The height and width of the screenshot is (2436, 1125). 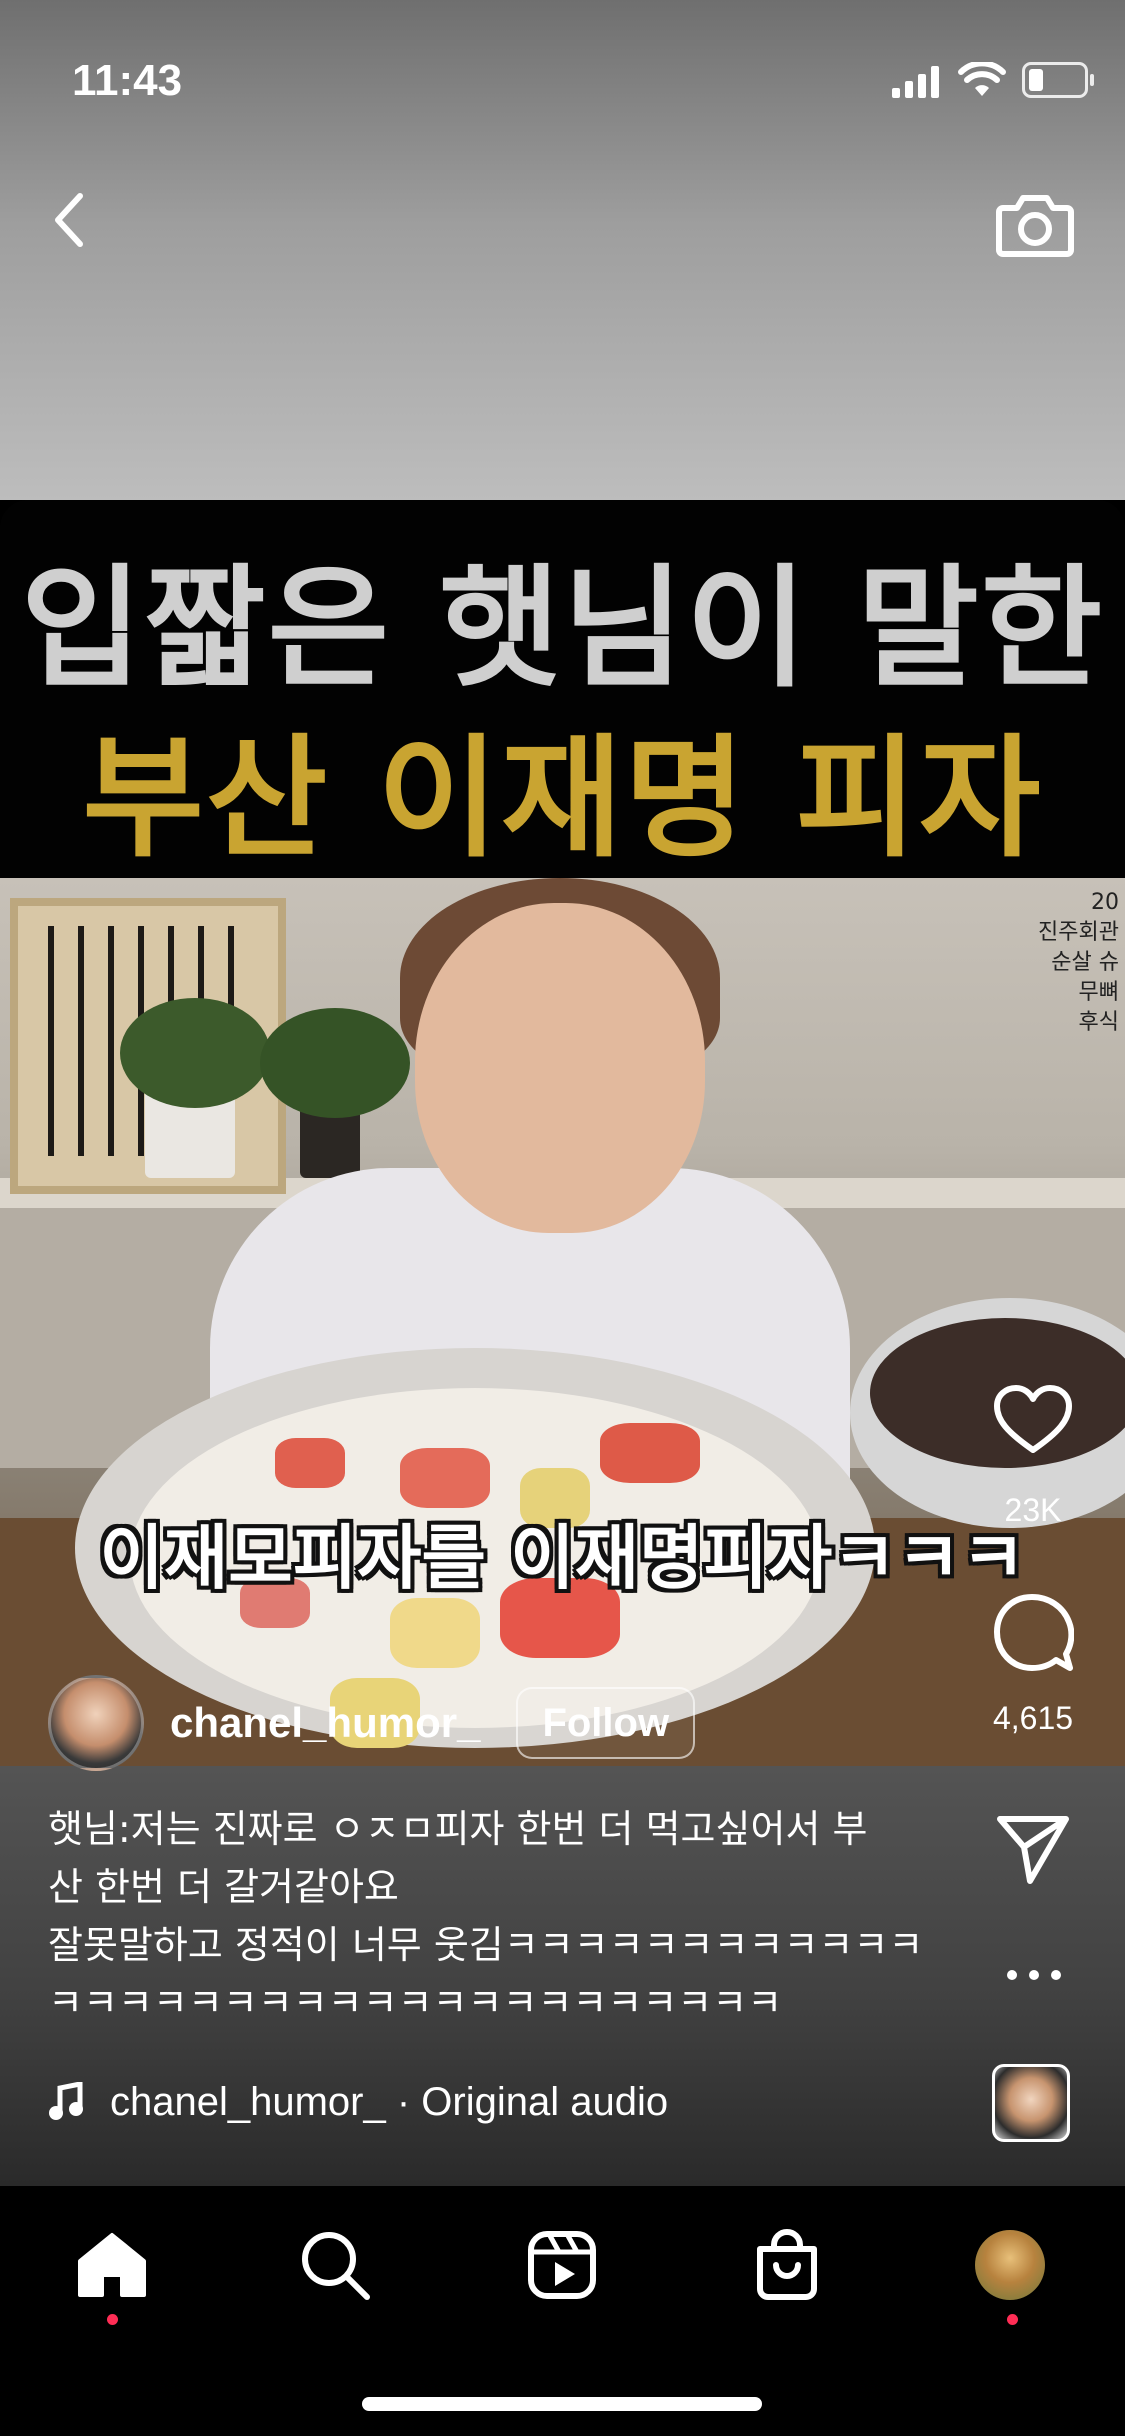 I want to click on comment-button, so click(x=1033, y=1633).